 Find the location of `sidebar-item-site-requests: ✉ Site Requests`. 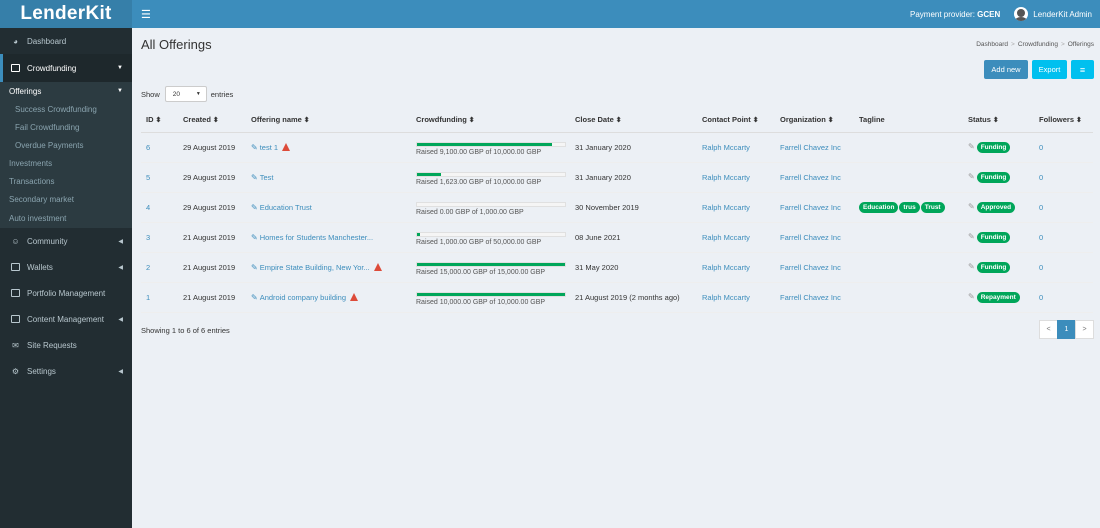

sidebar-item-site-requests: ✉ Site Requests is located at coordinates (66, 345).